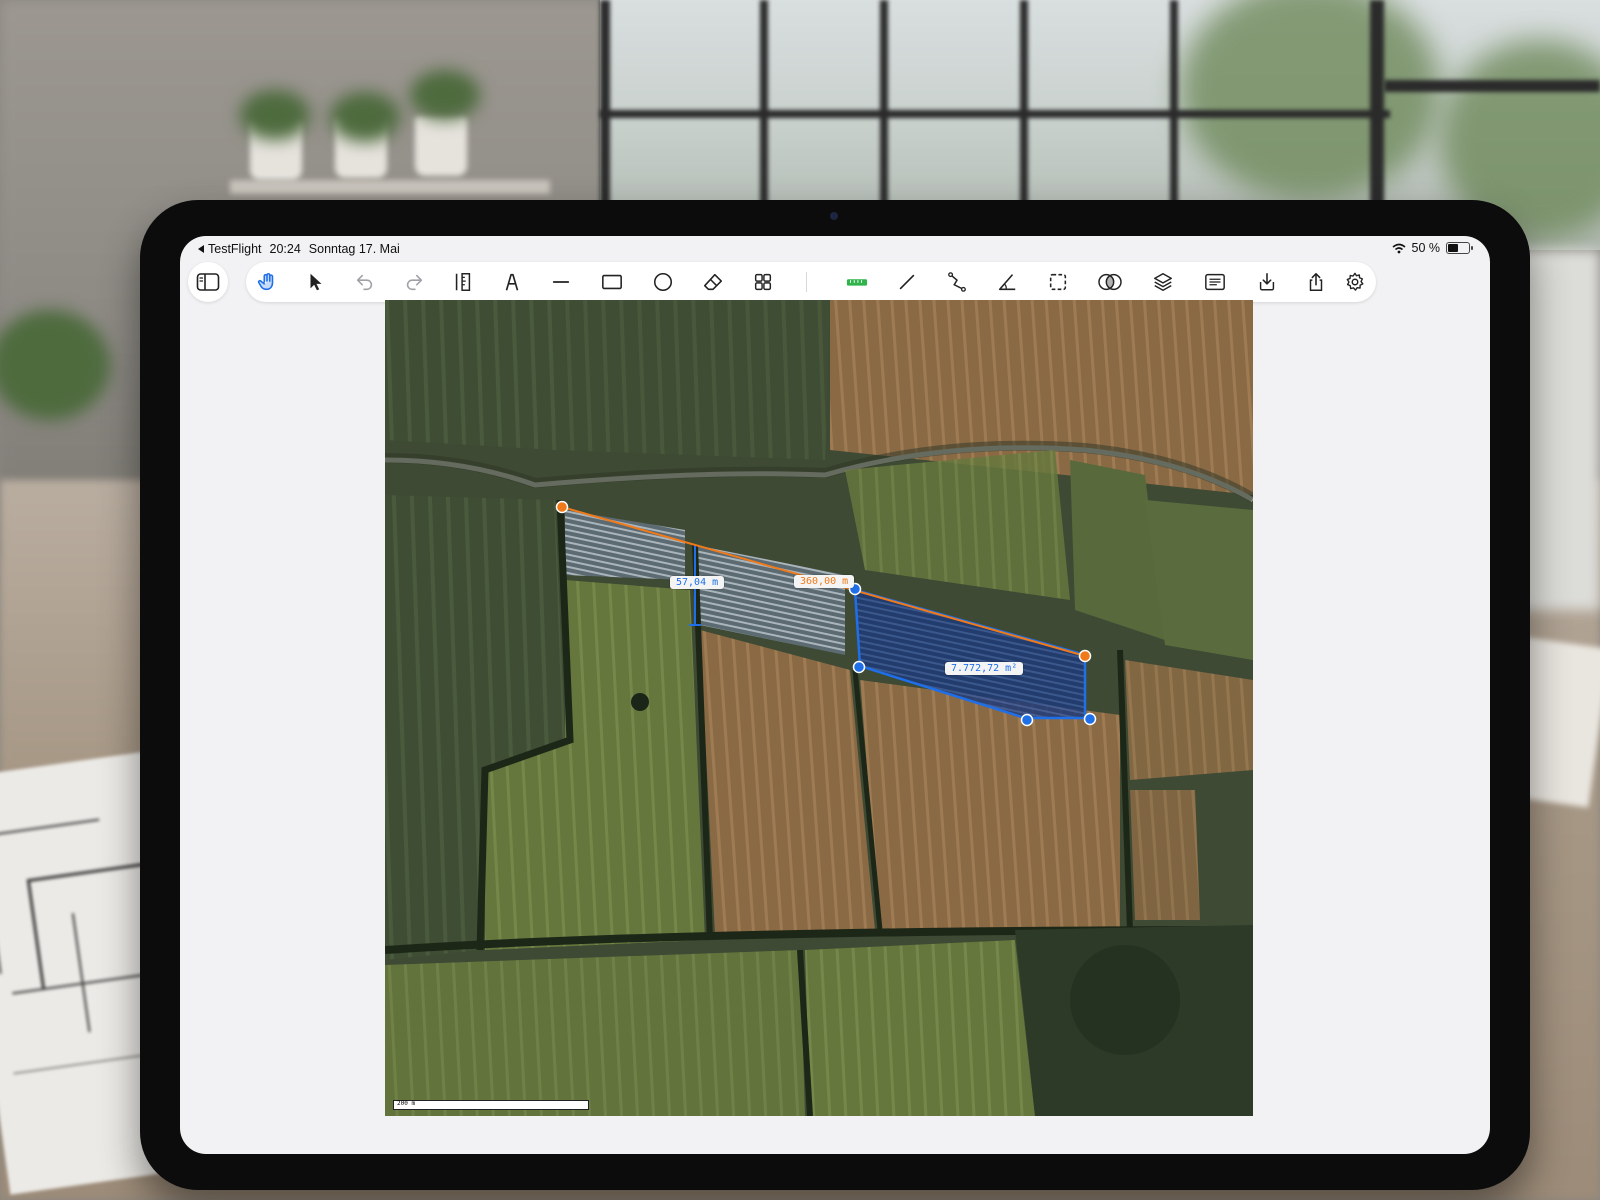 This screenshot has height=1200, width=1600. I want to click on polyline-icon, so click(957, 282).